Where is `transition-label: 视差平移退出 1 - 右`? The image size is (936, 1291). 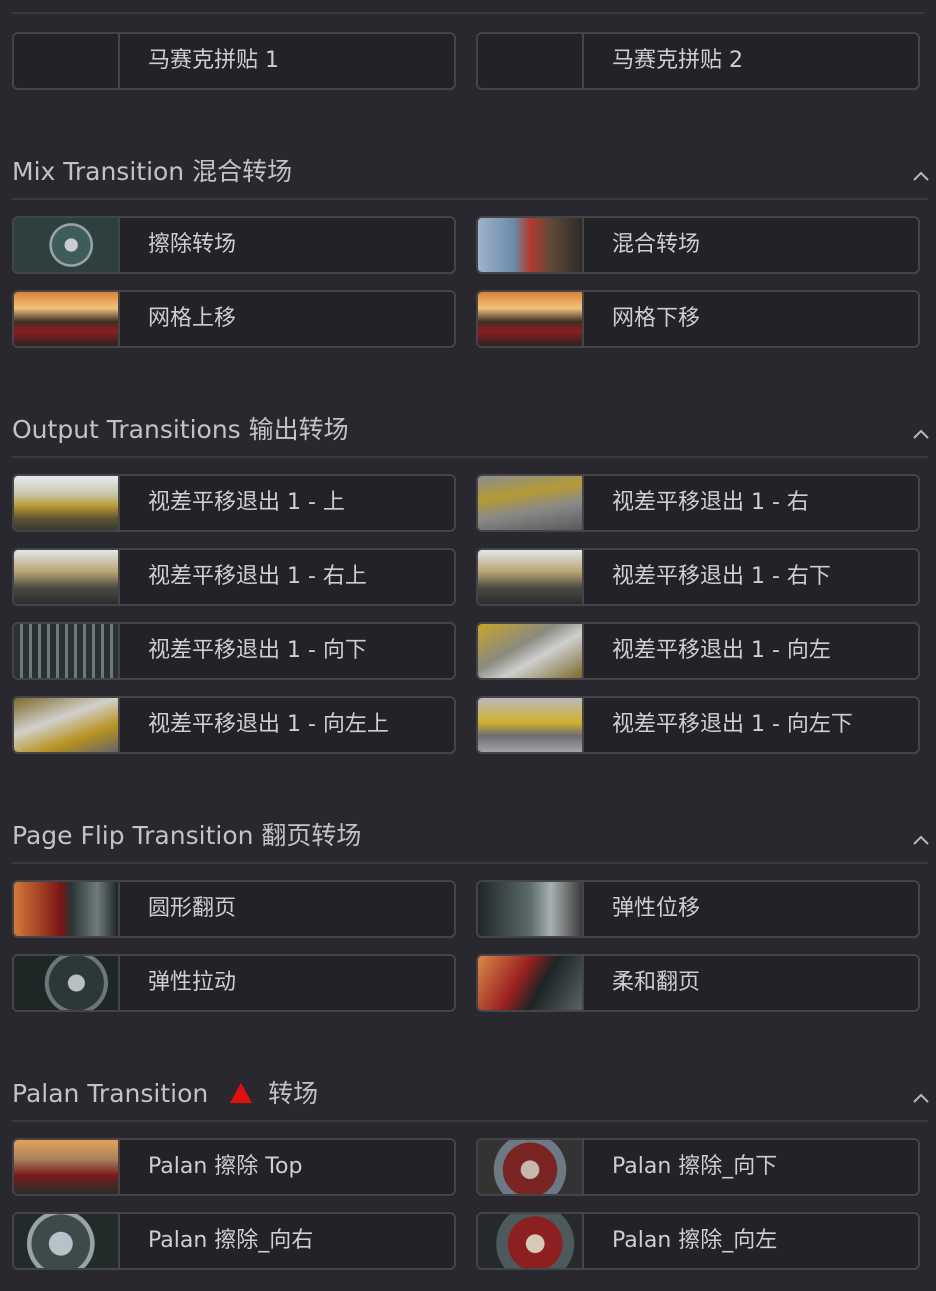
transition-label: 视差平移退出 1 - 右 is located at coordinates (710, 502).